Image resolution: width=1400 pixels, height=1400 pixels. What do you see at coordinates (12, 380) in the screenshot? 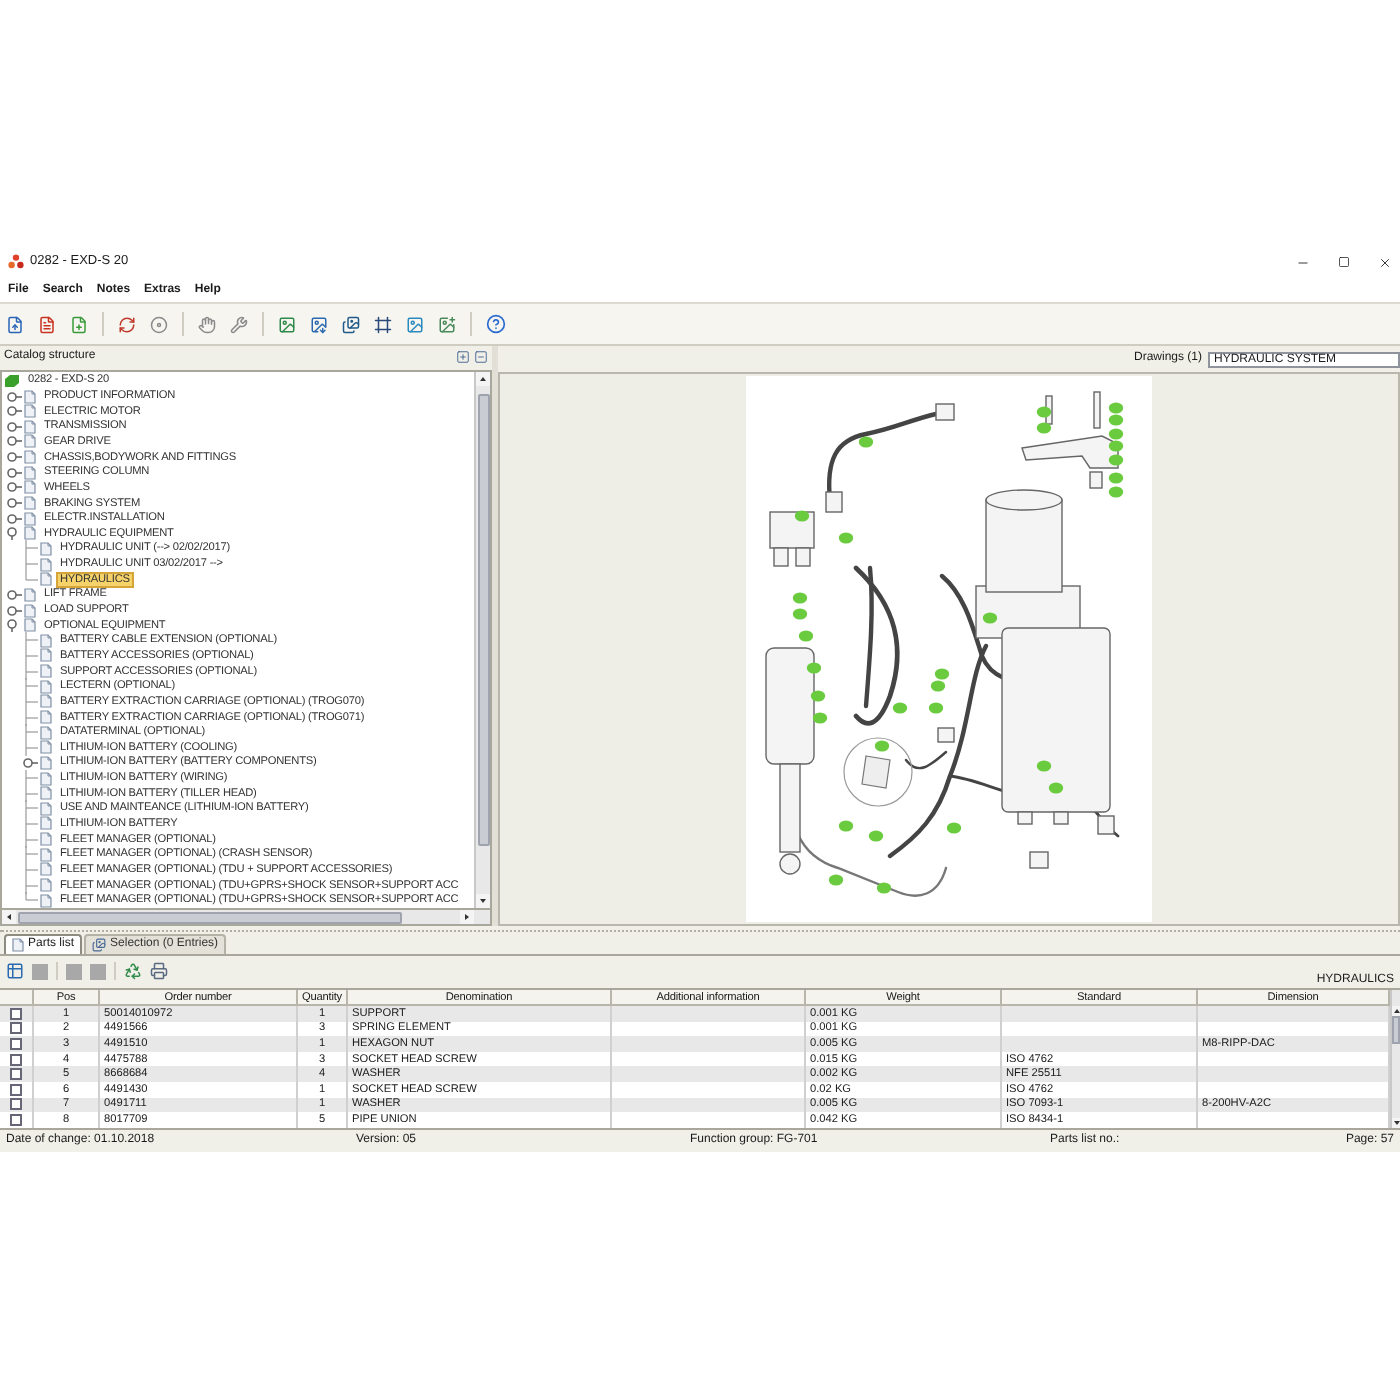
I see `root-node-icon` at bounding box center [12, 380].